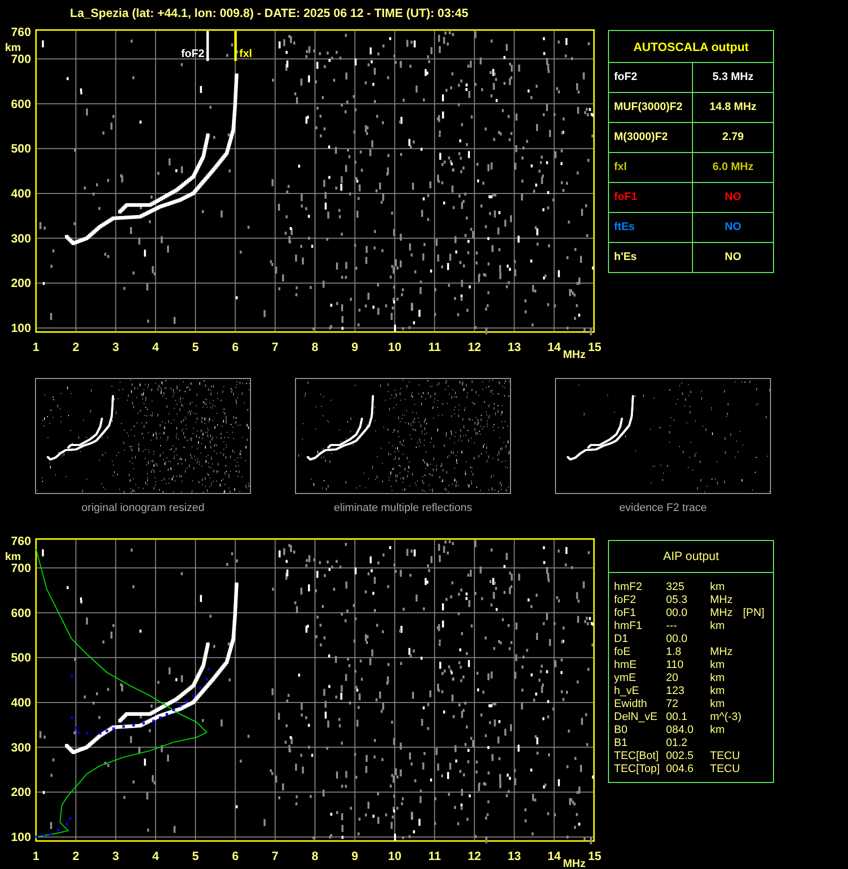 The image size is (848, 869). I want to click on parameter-name: hmE, so click(626, 665).